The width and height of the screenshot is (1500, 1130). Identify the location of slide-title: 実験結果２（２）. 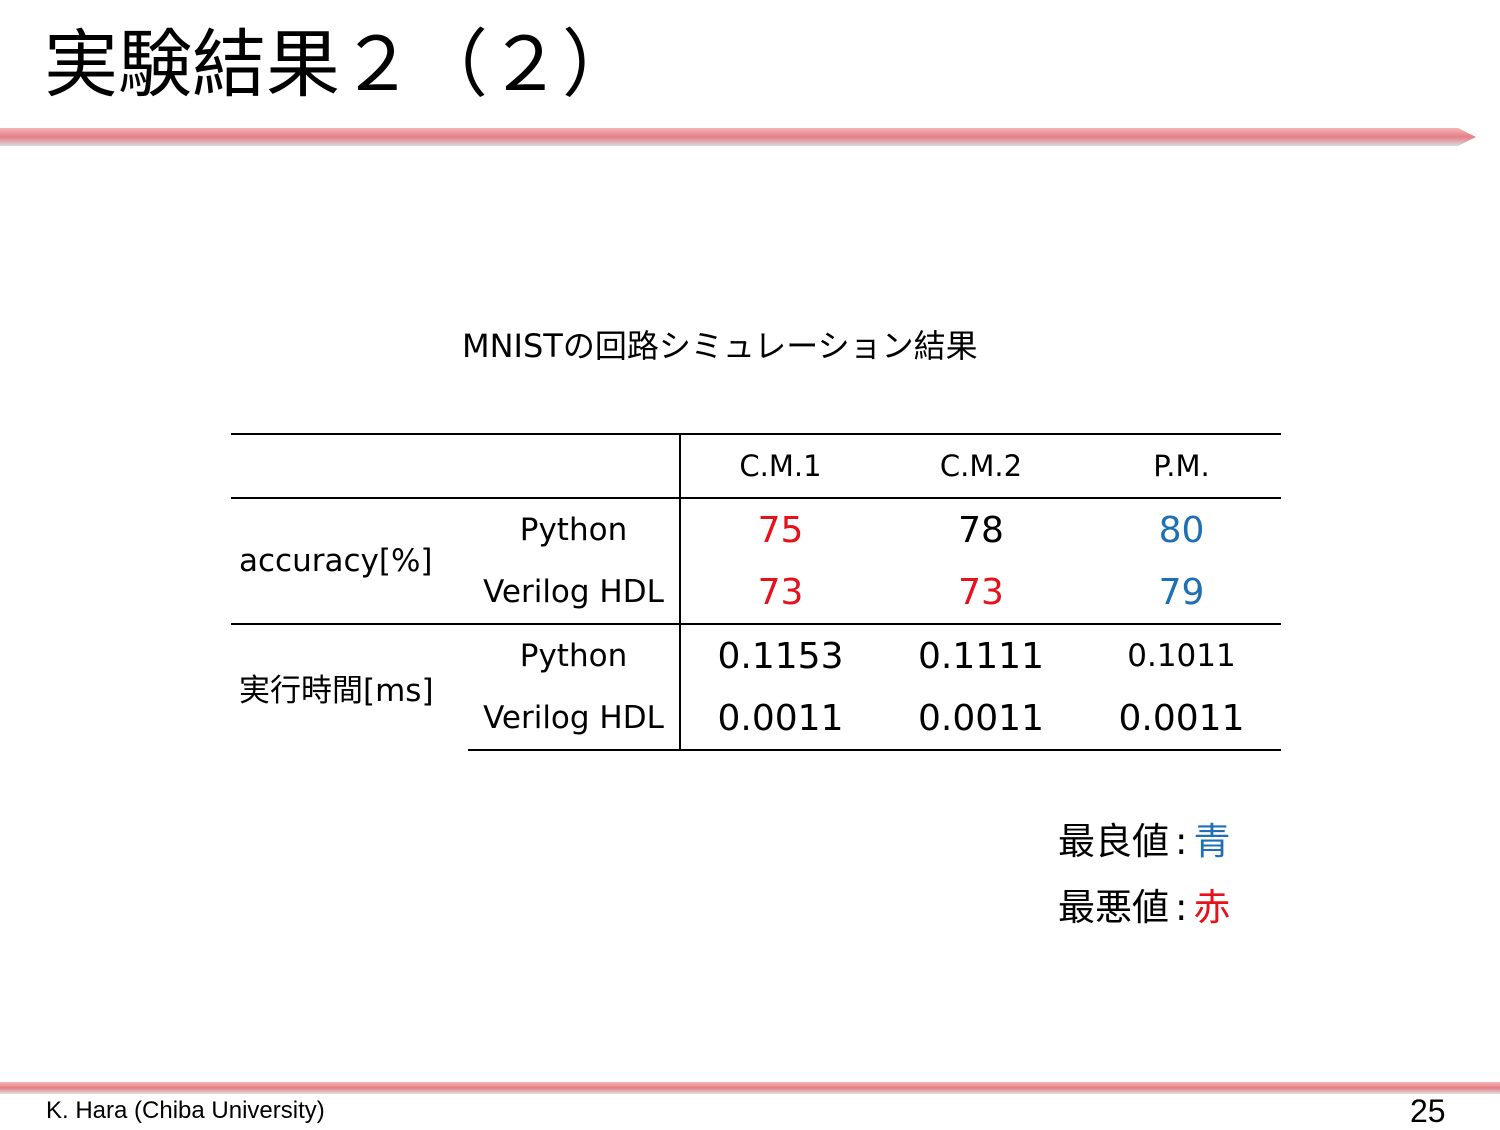
(340, 65).